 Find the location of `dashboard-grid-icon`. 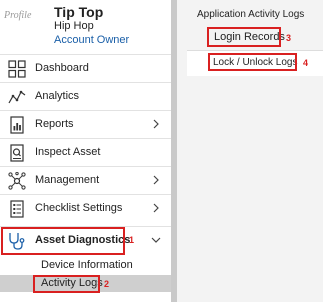

dashboard-grid-icon is located at coordinates (17, 69).